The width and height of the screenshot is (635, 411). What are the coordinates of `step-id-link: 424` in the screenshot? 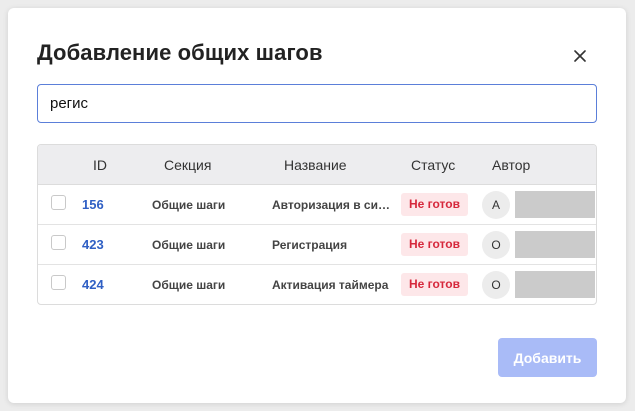 It's located at (93, 284).